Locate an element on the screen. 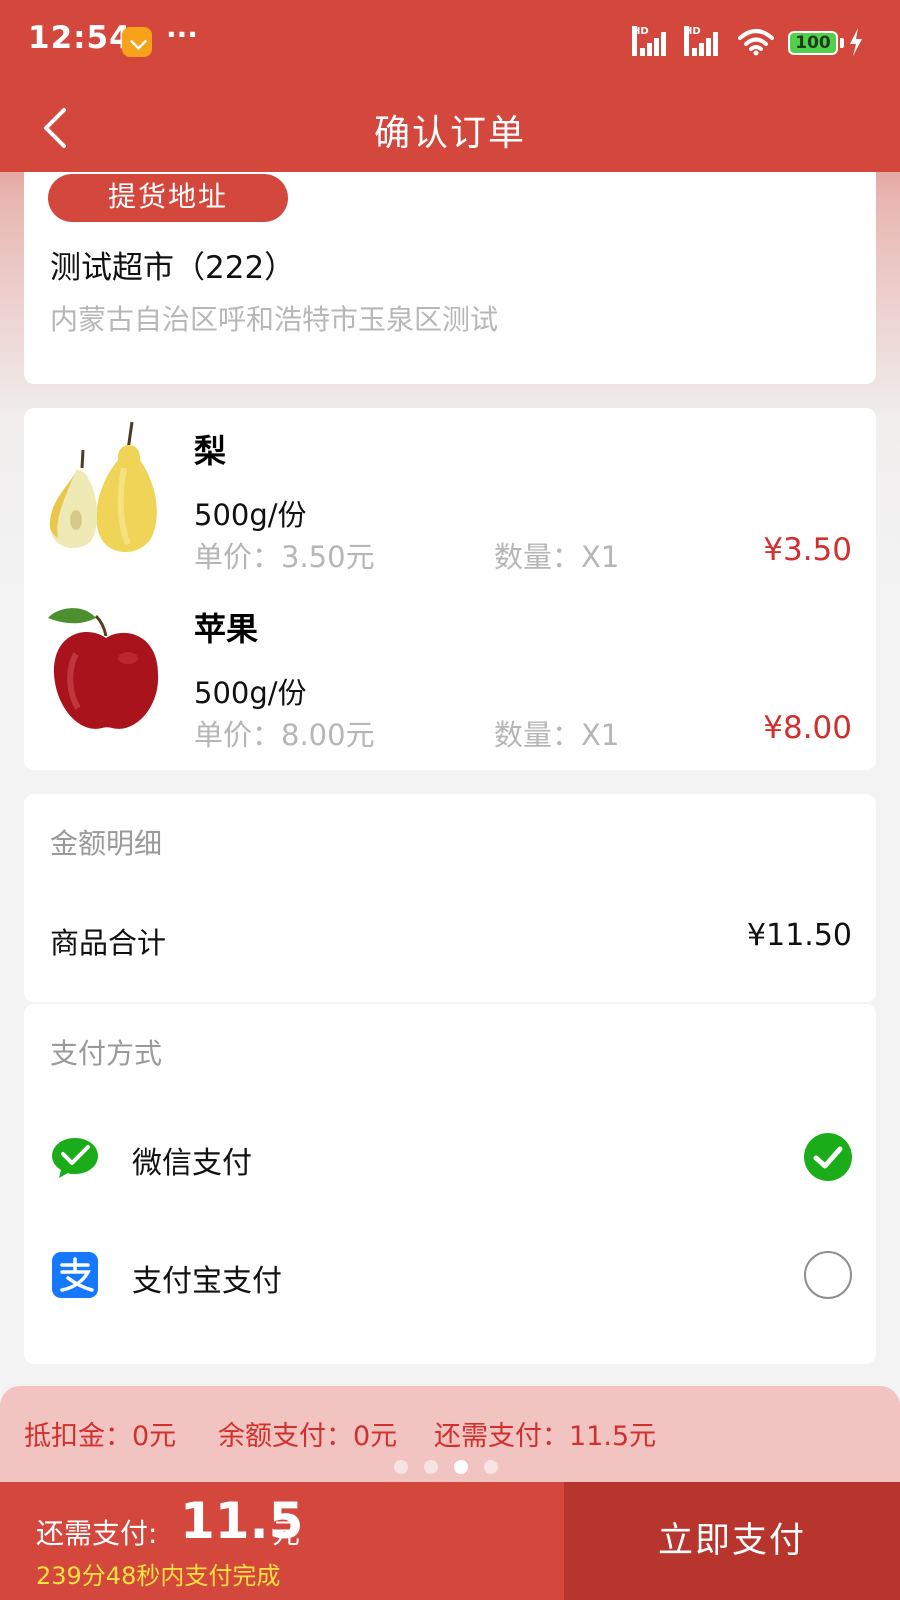 The height and width of the screenshot is (1600, 900). checkout-bar: 还需支付: 11.5 元 239分48秒内支付完成 立即支付 is located at coordinates (450, 1541).